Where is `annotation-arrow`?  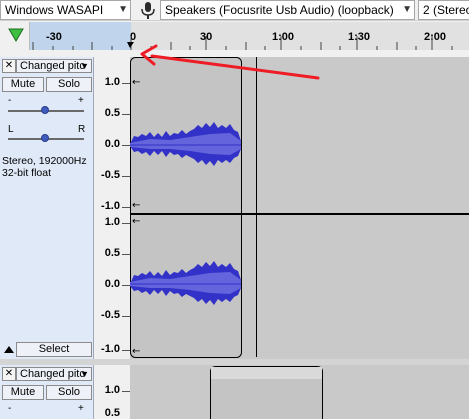 annotation-arrow is located at coordinates (230, 62).